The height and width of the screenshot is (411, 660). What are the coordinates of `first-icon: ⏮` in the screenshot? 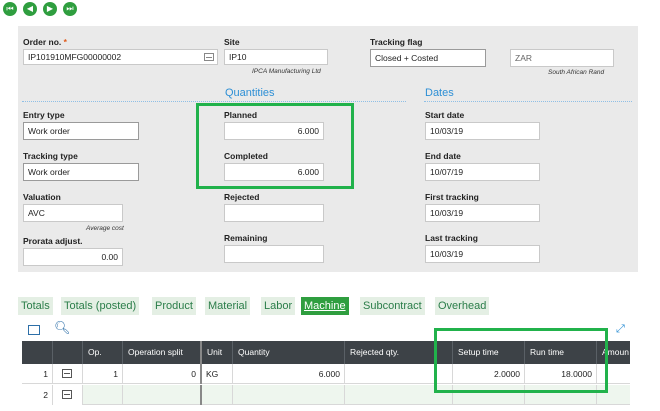 It's located at (10, 8).